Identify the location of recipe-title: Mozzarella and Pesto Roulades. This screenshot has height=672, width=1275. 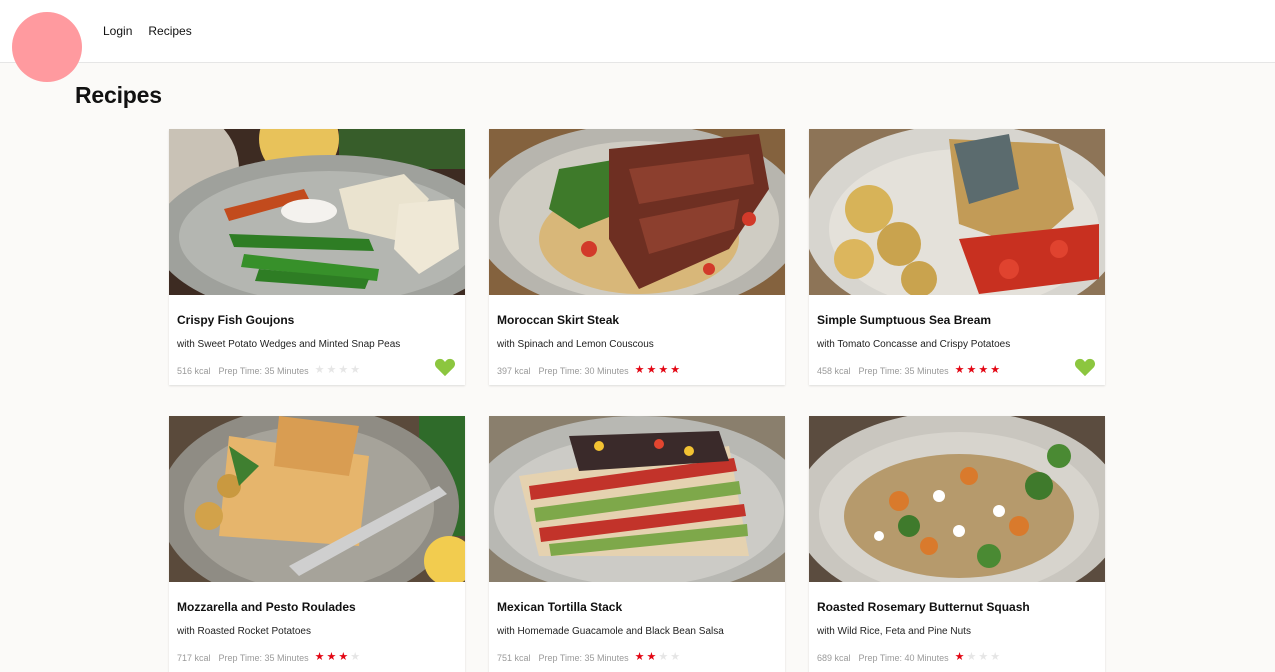
(266, 607).